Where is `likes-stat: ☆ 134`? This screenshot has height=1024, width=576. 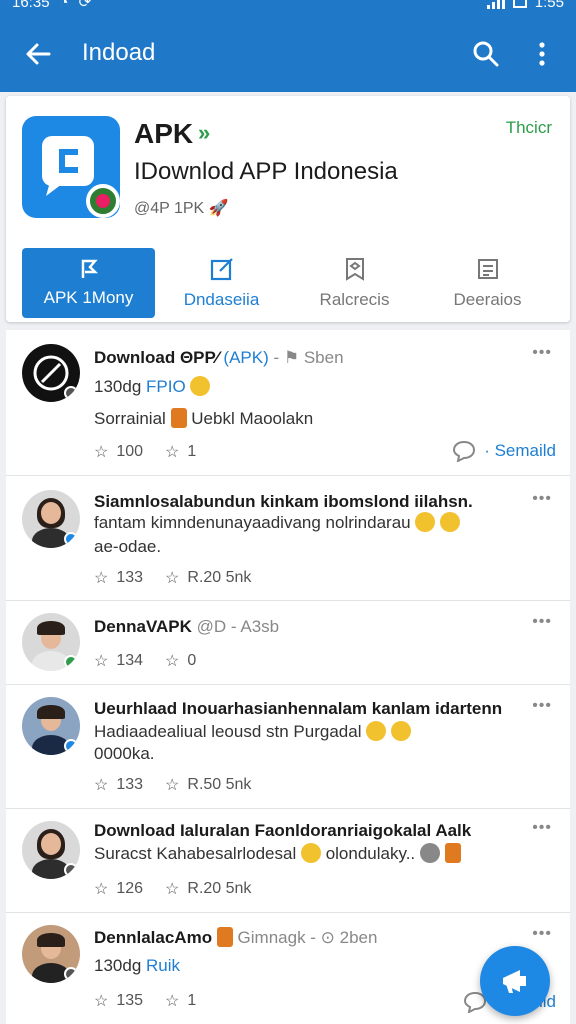 likes-stat: ☆ 134 is located at coordinates (118, 661).